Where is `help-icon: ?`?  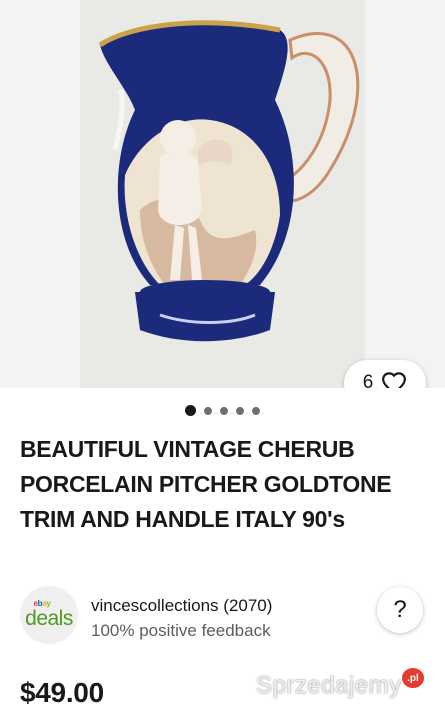
help-icon: ? is located at coordinates (400, 609).